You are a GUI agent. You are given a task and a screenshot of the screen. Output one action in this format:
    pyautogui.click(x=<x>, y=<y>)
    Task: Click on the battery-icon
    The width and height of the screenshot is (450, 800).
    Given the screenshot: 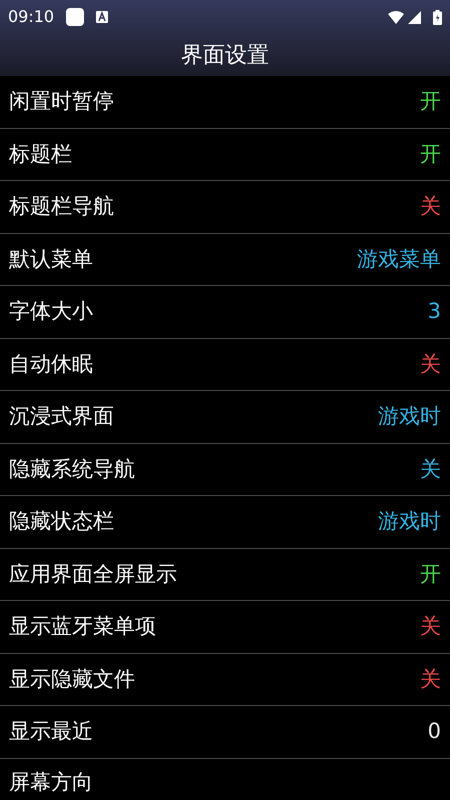 What is the action you would take?
    pyautogui.click(x=437, y=17)
    